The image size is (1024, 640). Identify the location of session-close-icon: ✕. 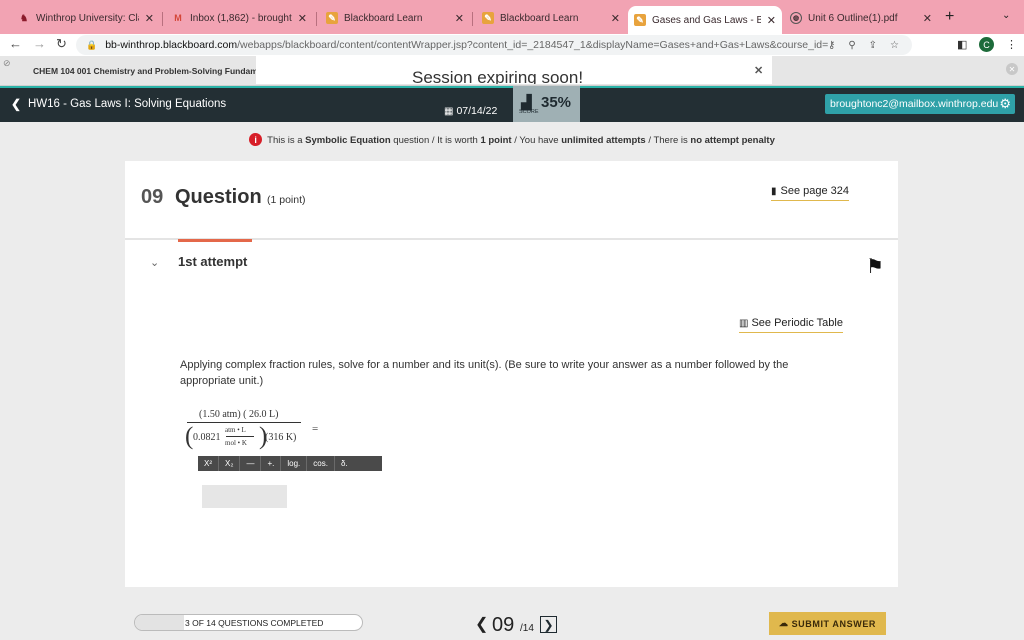
(758, 70).